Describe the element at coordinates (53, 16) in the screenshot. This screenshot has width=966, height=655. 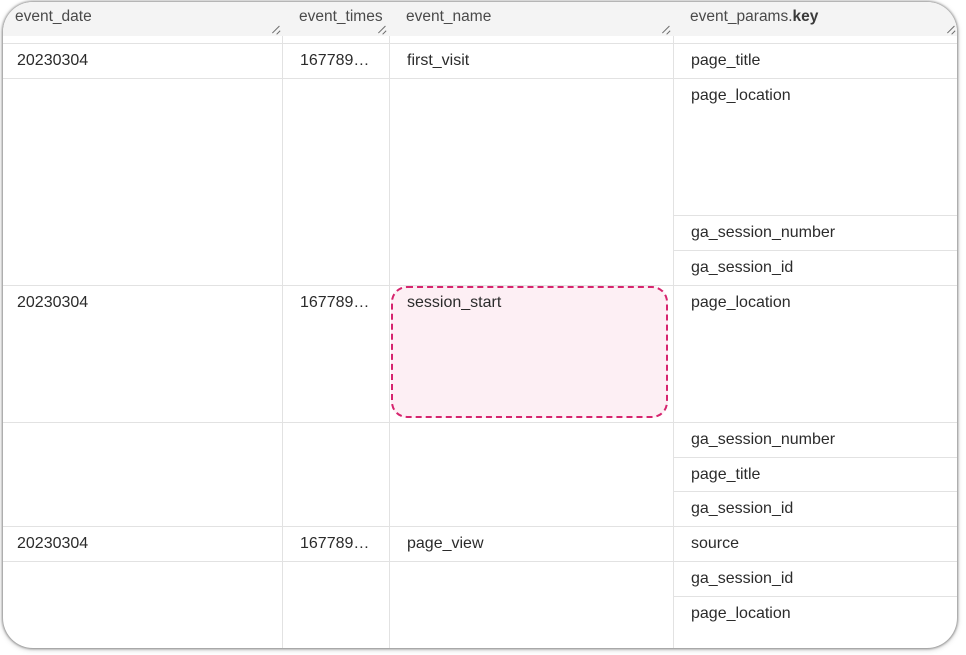
I see `column-header-label: event_date` at that location.